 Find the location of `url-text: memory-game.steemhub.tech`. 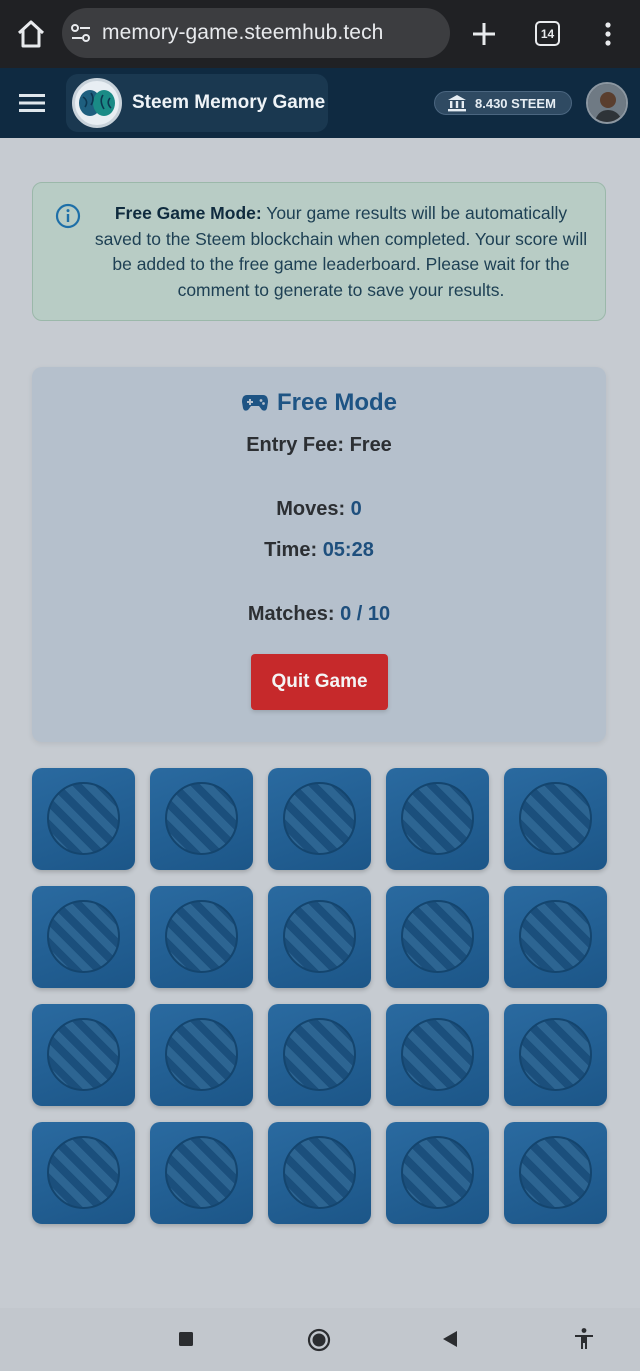

url-text: memory-game.steemhub.tech is located at coordinates (242, 33).